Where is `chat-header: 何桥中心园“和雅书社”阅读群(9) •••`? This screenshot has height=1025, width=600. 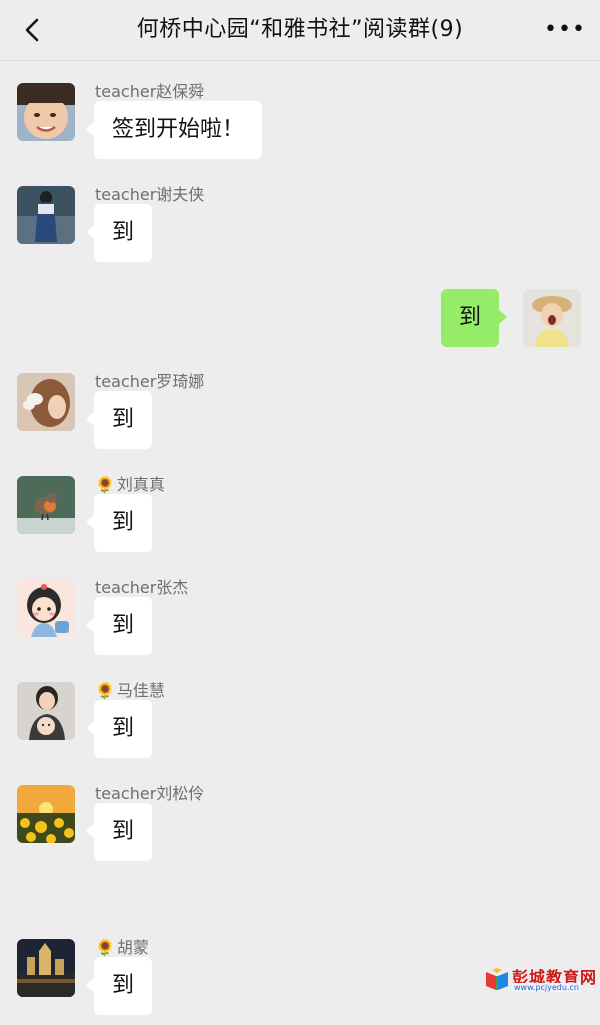
chat-header: 何桥中心园“和雅书社”阅读群(9) ••• is located at coordinates (300, 30).